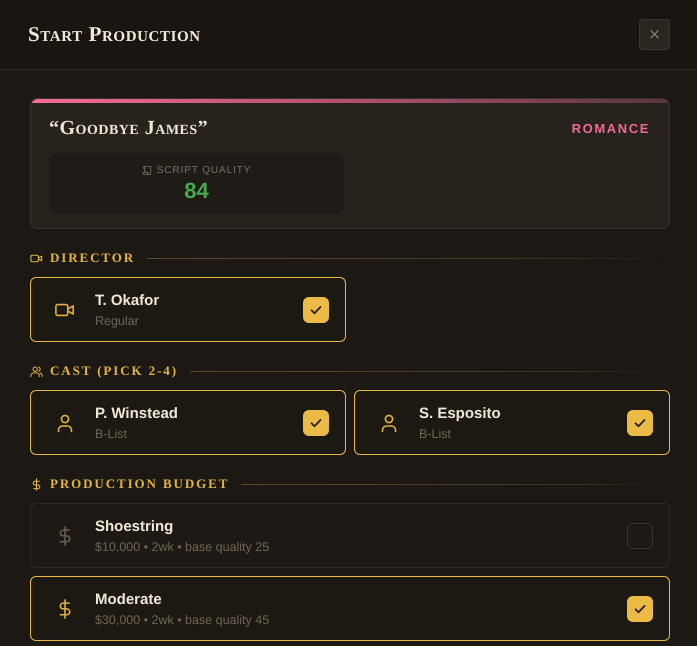  I want to click on cast-option: S. Esposito B-List, so click(512, 422).